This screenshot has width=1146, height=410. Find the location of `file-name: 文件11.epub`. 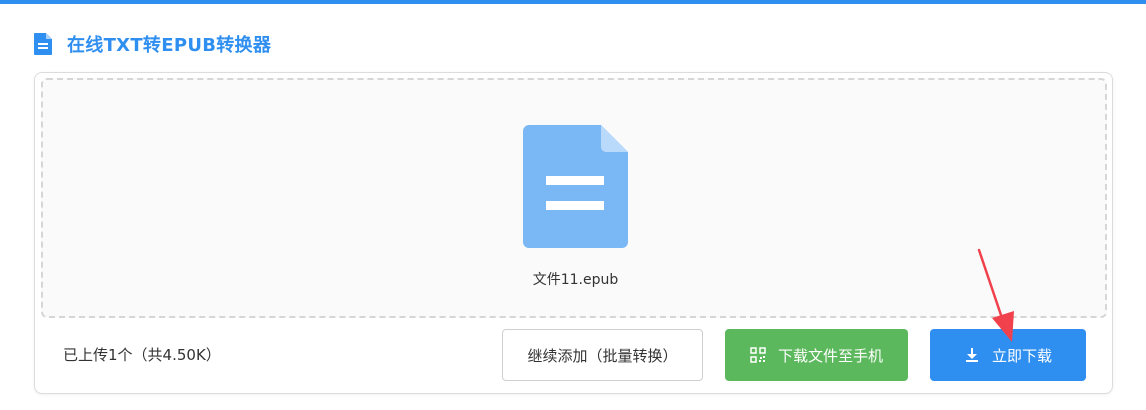

file-name: 文件11.epub is located at coordinates (575, 280).